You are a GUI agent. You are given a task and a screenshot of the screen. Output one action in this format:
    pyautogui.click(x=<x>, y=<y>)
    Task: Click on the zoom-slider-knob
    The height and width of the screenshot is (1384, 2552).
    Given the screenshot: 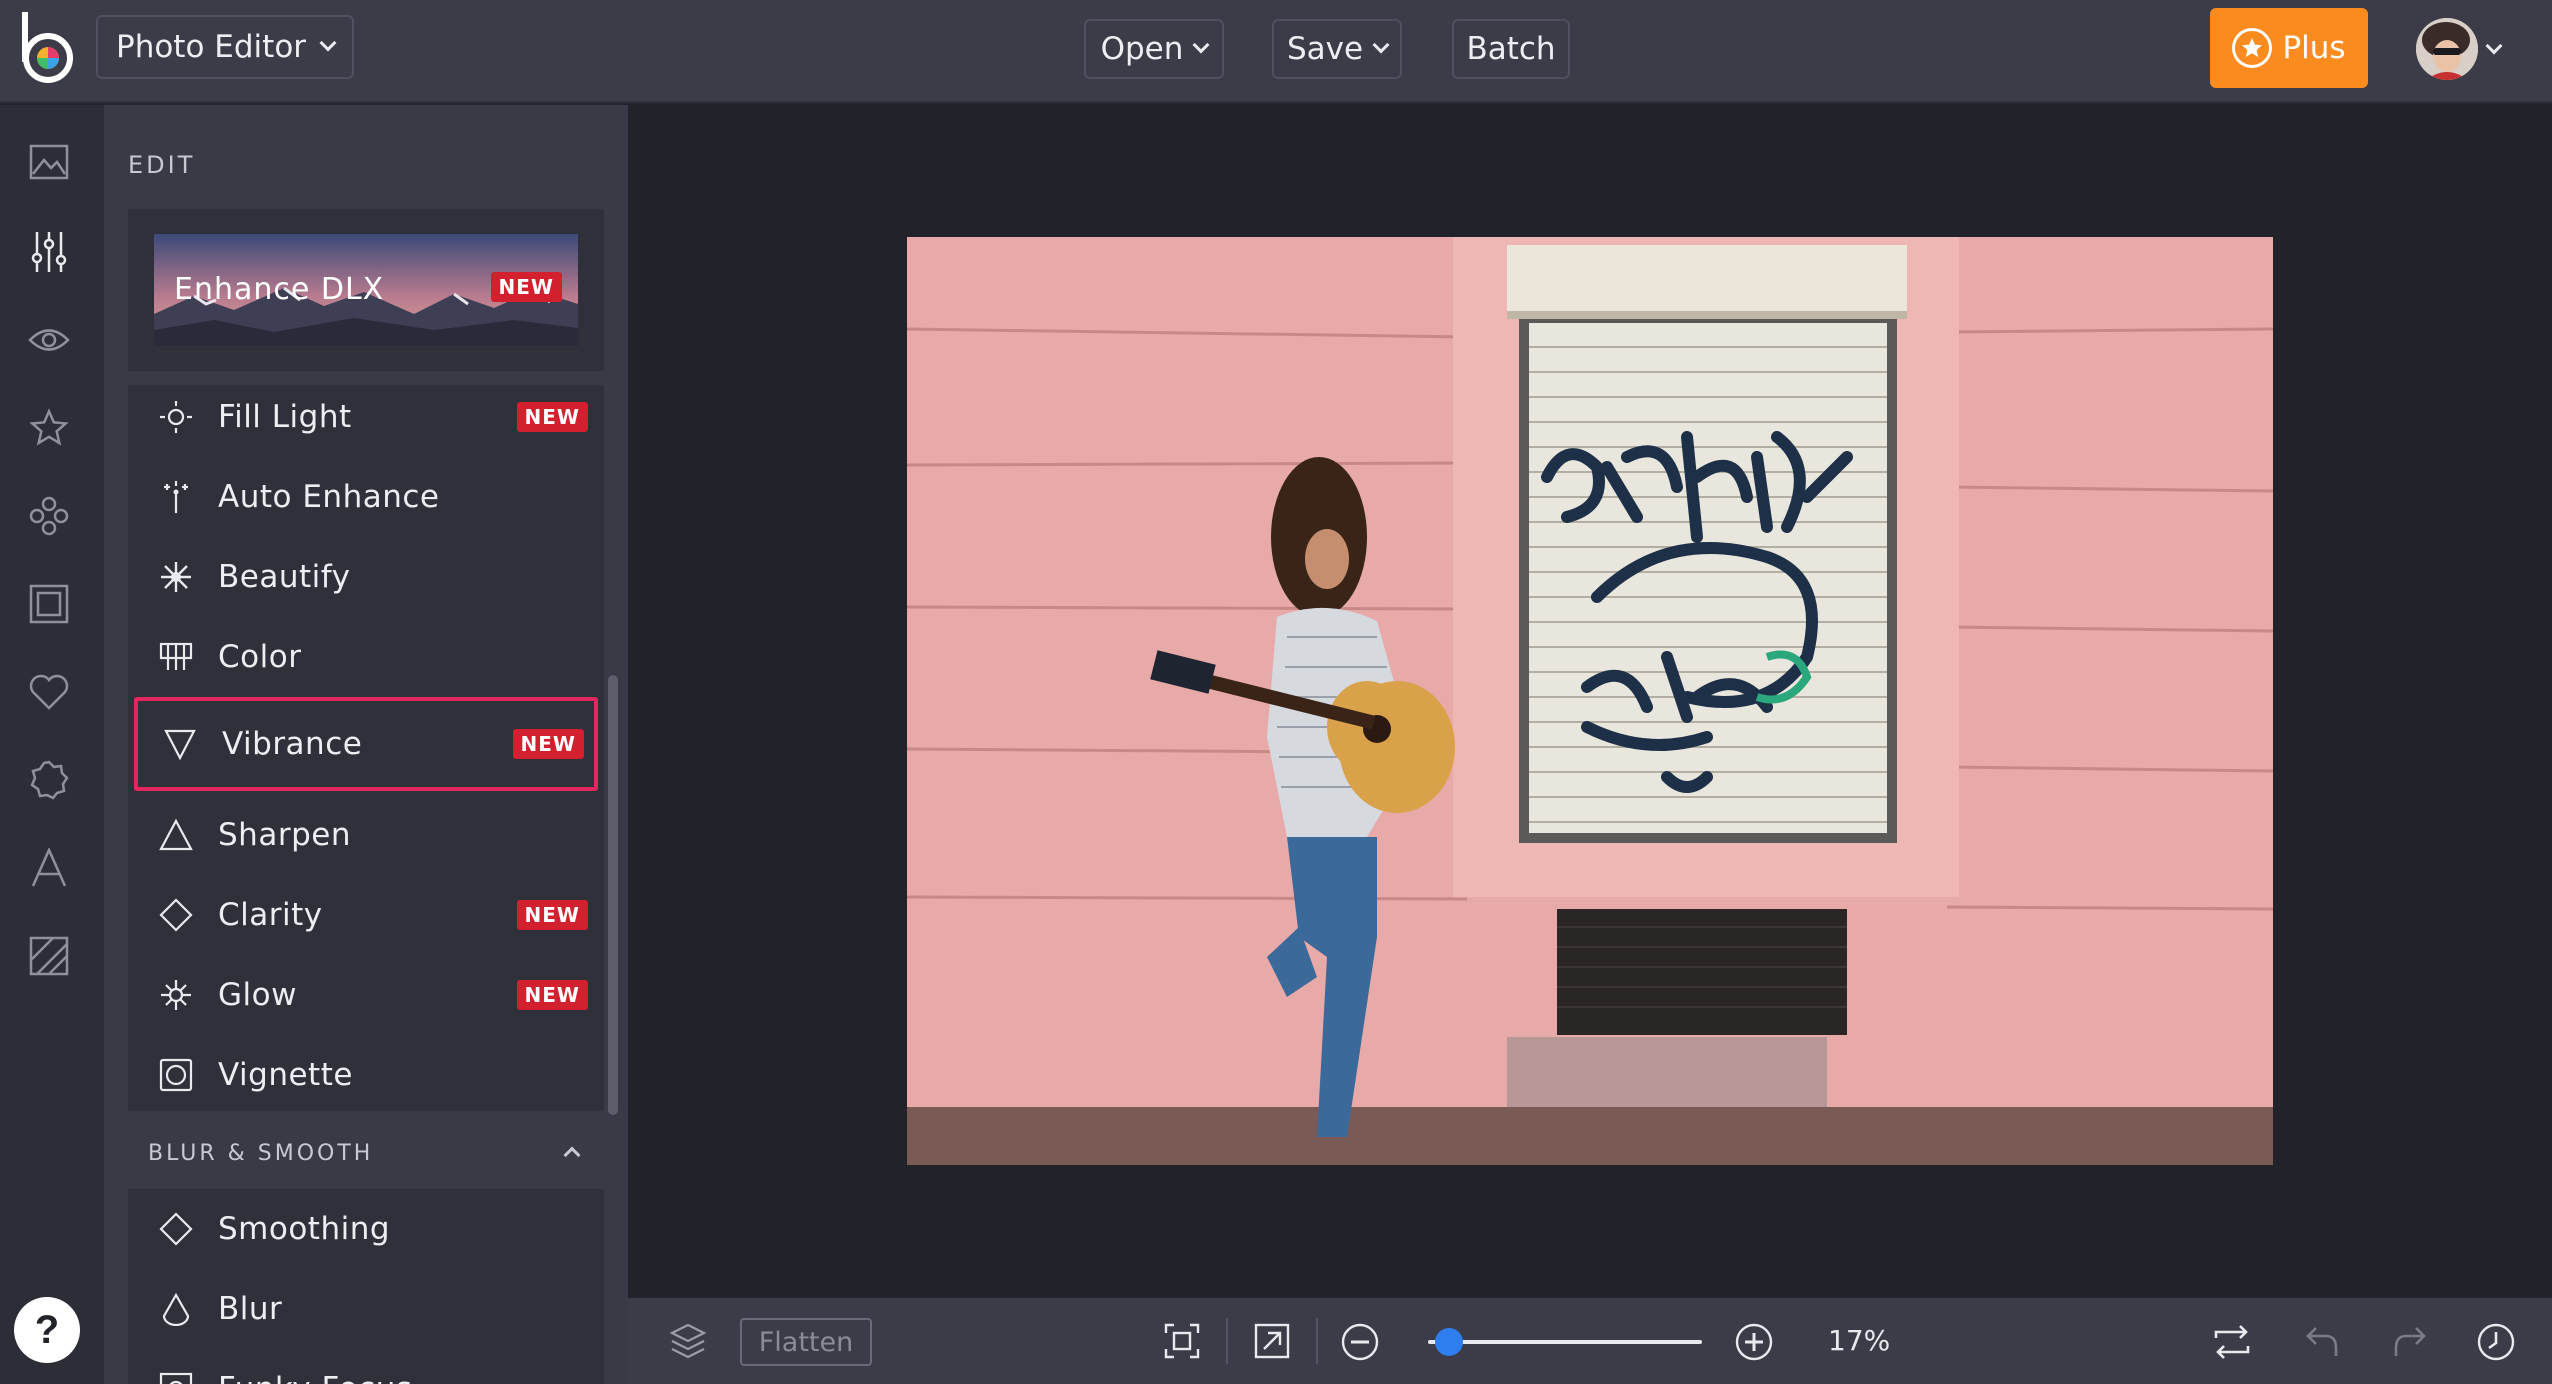 What is the action you would take?
    pyautogui.click(x=1449, y=1342)
    